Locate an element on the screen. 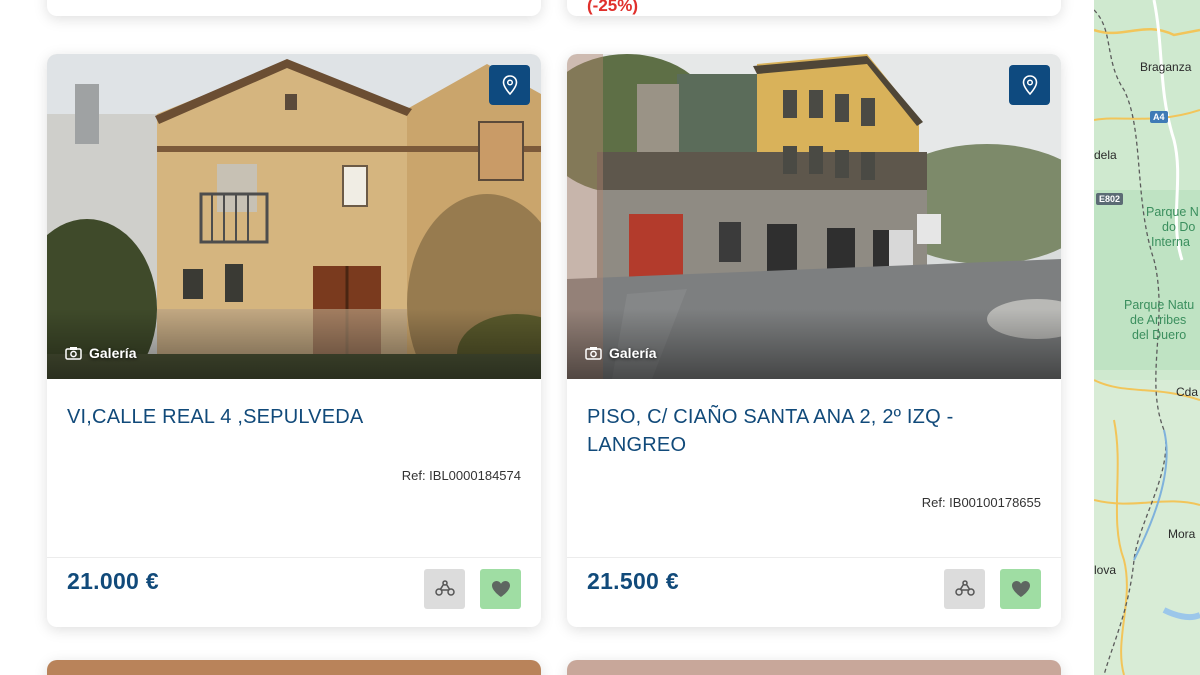 The width and height of the screenshot is (1200, 675). map-label-lova: lova is located at coordinates (1105, 570).